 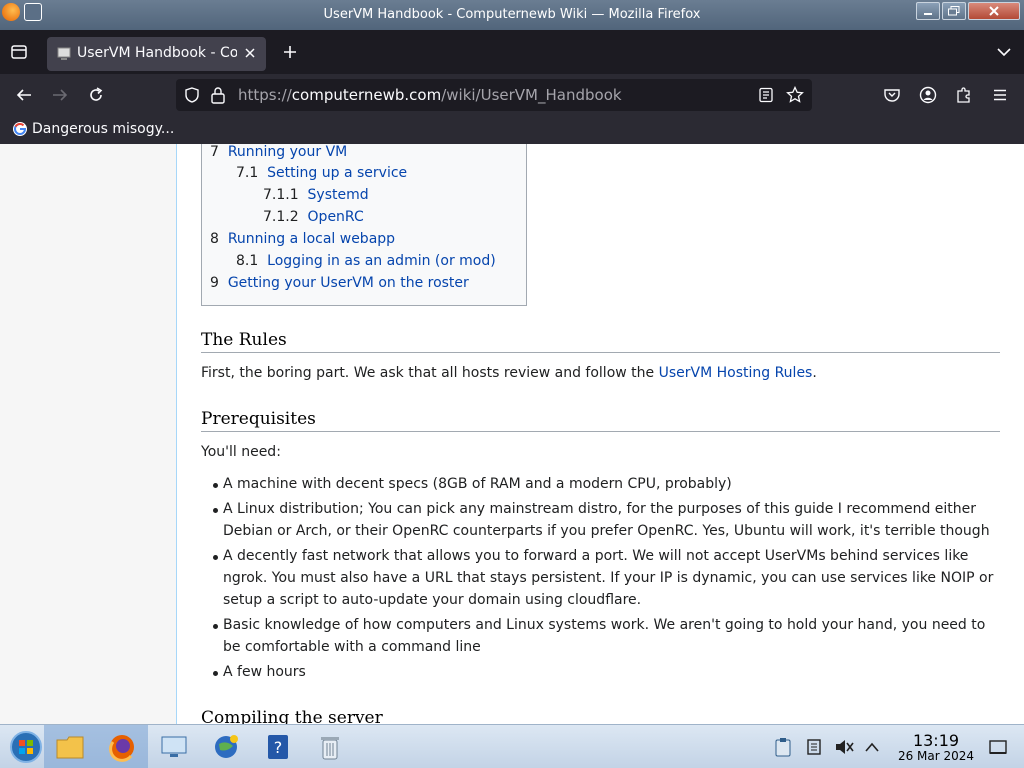 I want to click on toc-item: 7.1.1 Systemd, so click(x=316, y=195).